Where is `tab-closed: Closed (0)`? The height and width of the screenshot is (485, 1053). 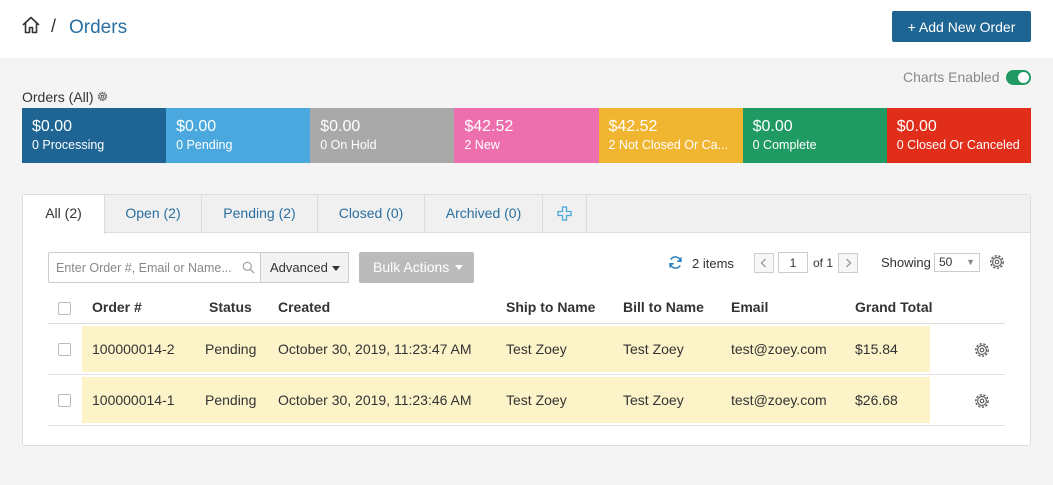 tab-closed: Closed (0) is located at coordinates (371, 214).